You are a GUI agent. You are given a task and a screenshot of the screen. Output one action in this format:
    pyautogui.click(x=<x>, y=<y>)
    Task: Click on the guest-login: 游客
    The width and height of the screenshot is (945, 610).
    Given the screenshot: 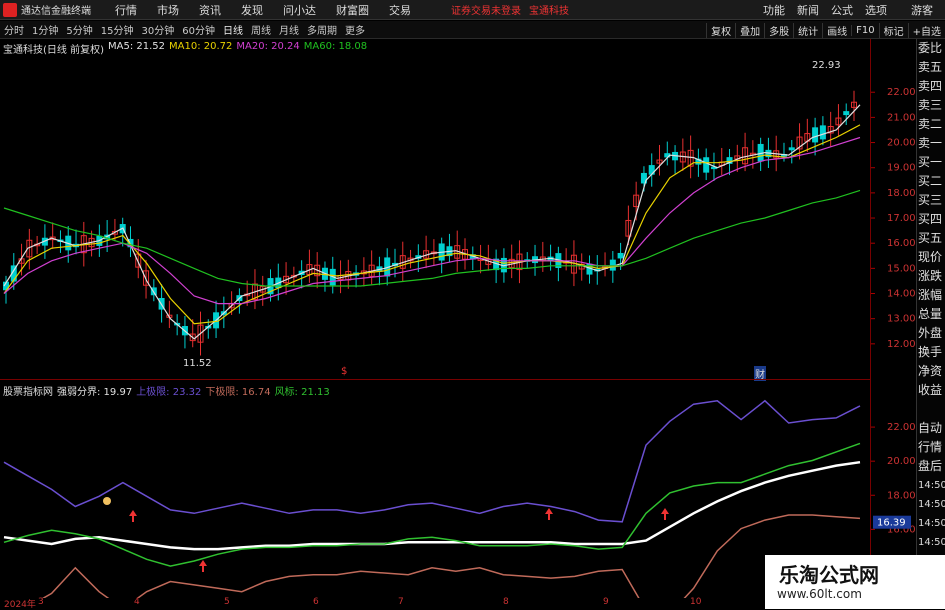 What is the action you would take?
    pyautogui.click(x=922, y=10)
    